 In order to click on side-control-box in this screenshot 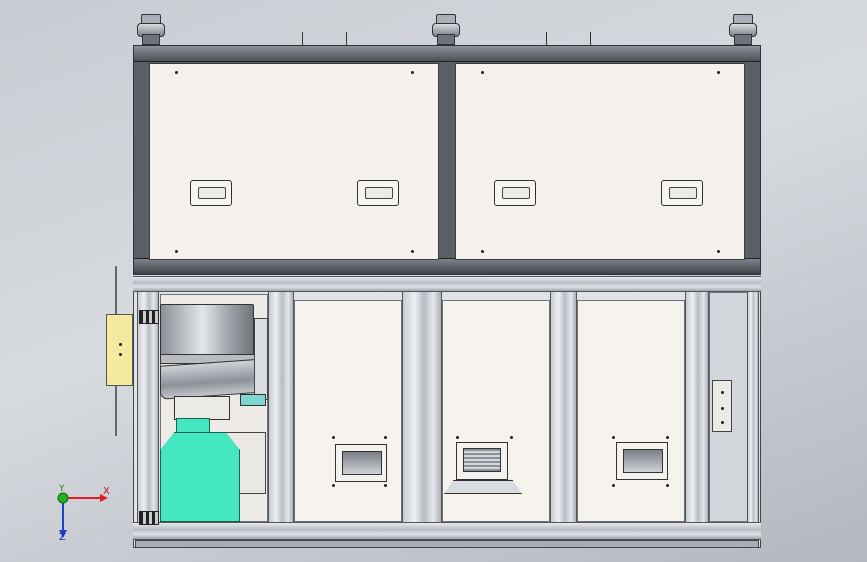, I will do `click(119, 350)`.